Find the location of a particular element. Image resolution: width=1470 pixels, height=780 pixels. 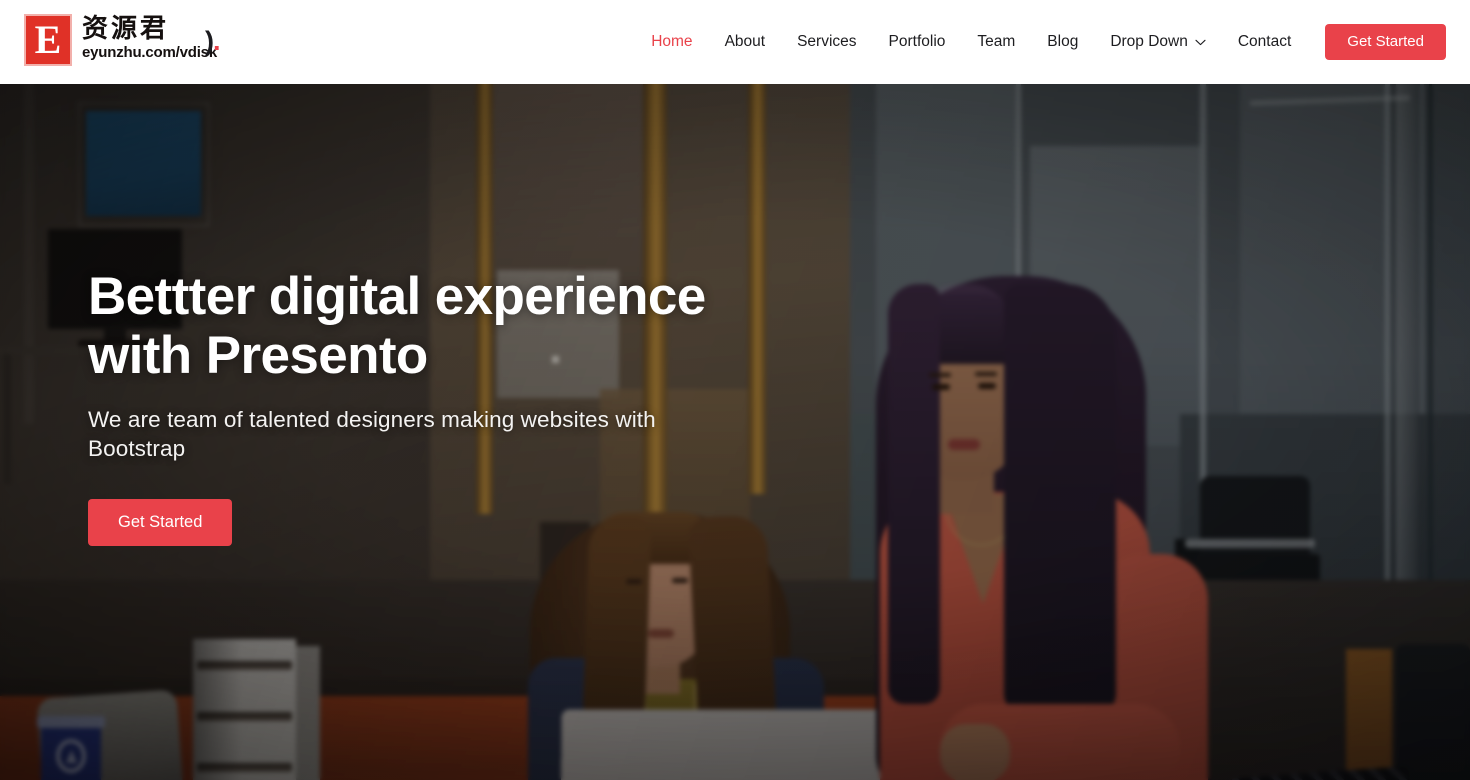

origin-wordmark-tail: ) is located at coordinates (209, 41).